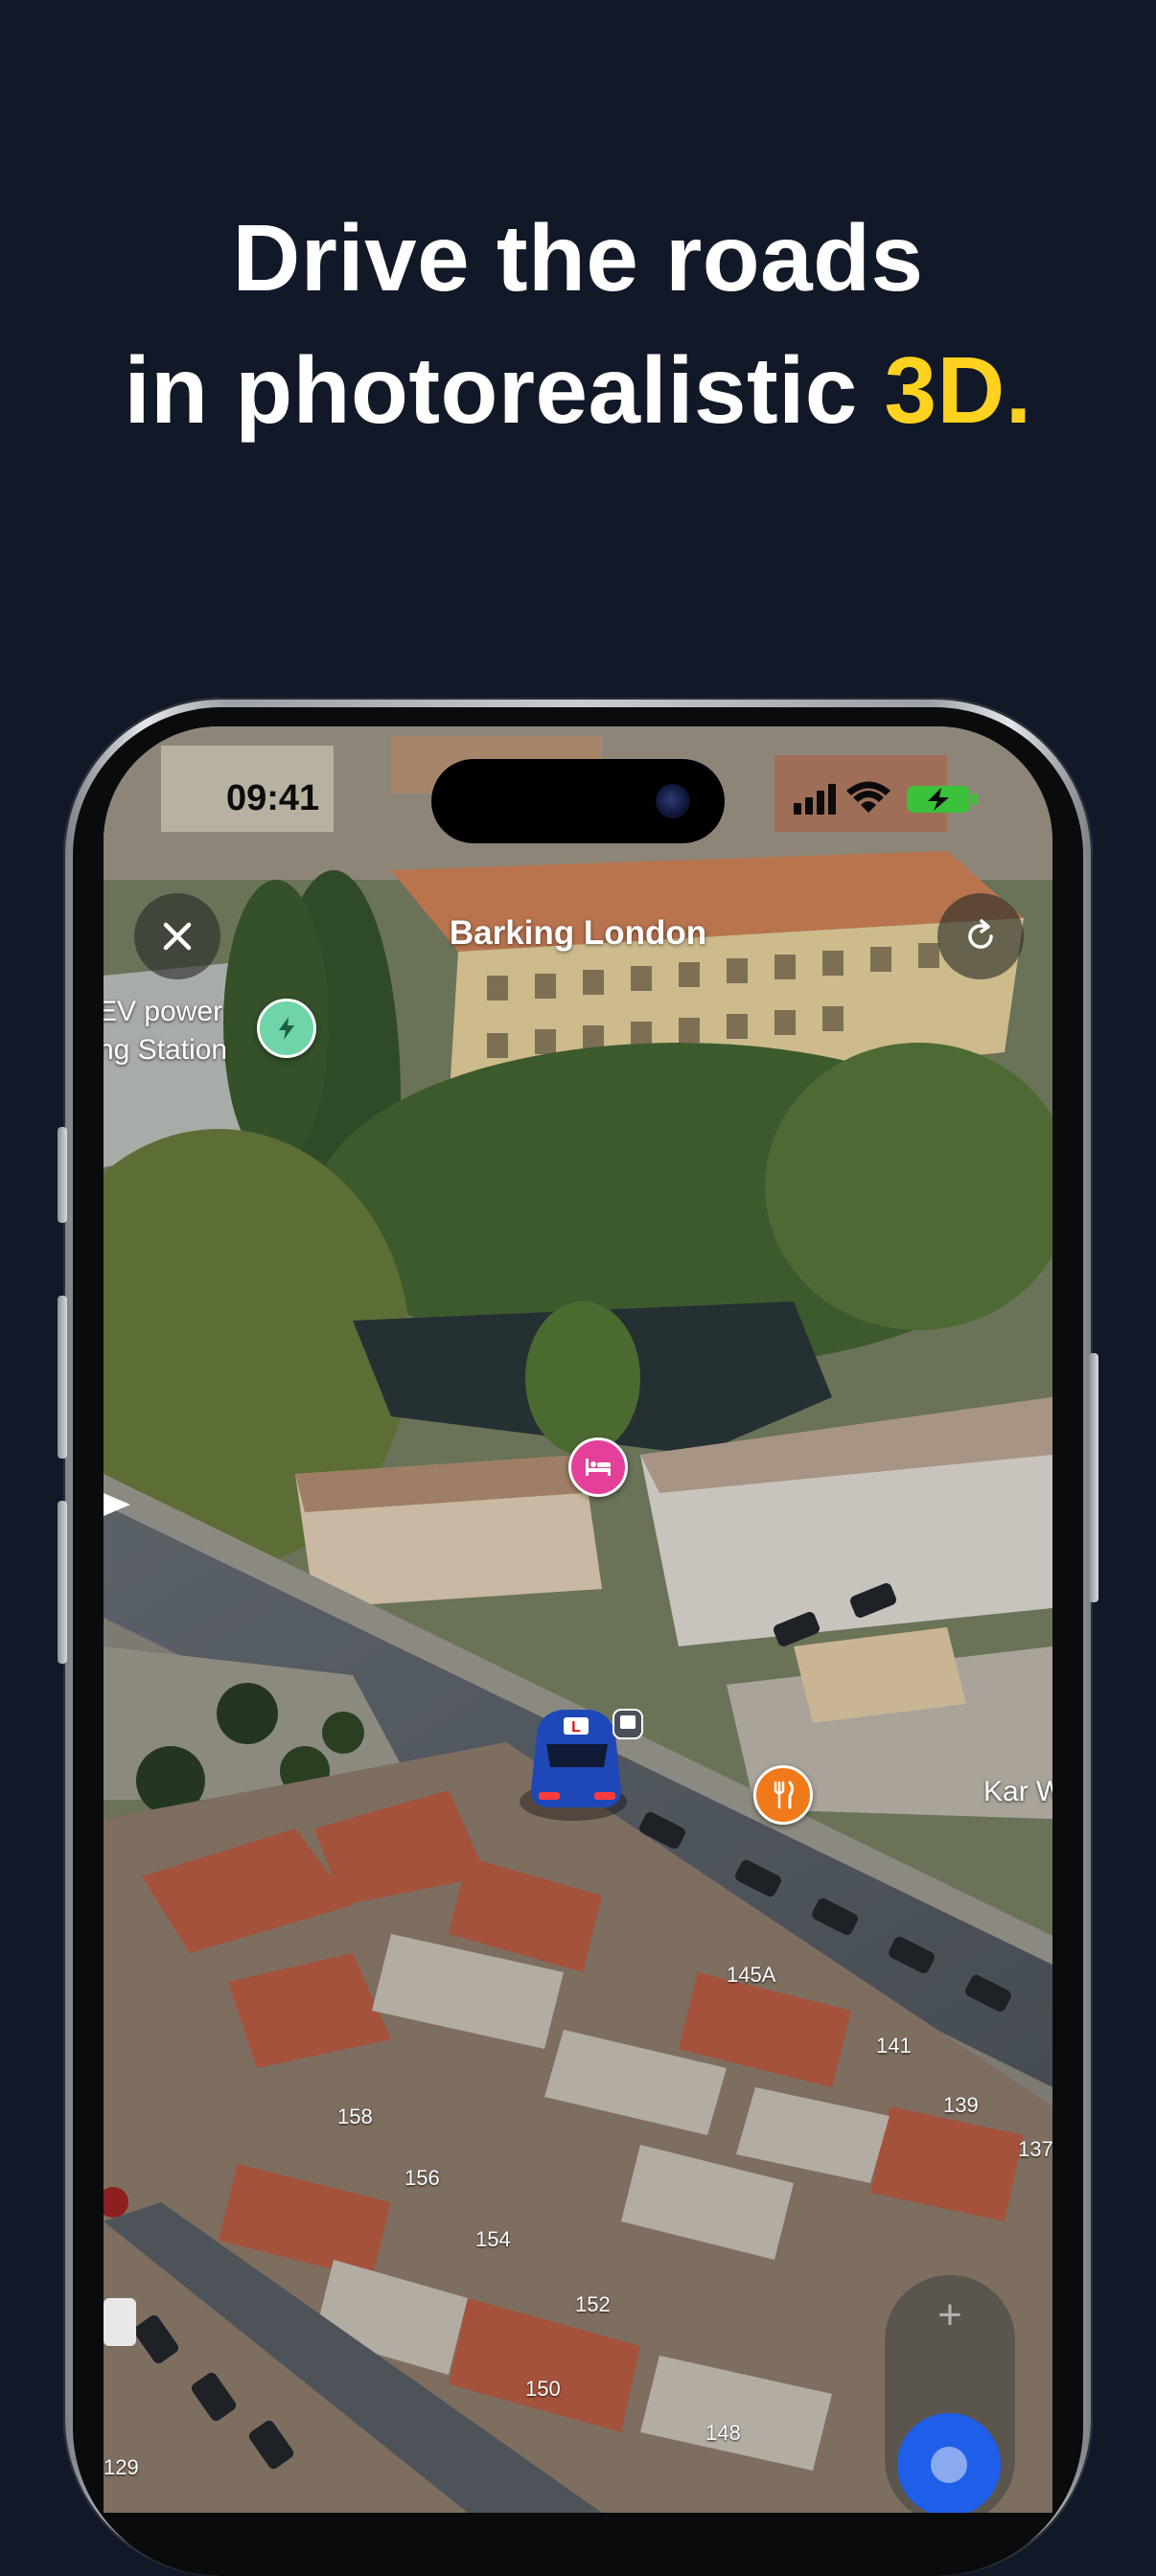  Describe the element at coordinates (576, 1727) in the screenshot. I see `svg-text: L` at that location.